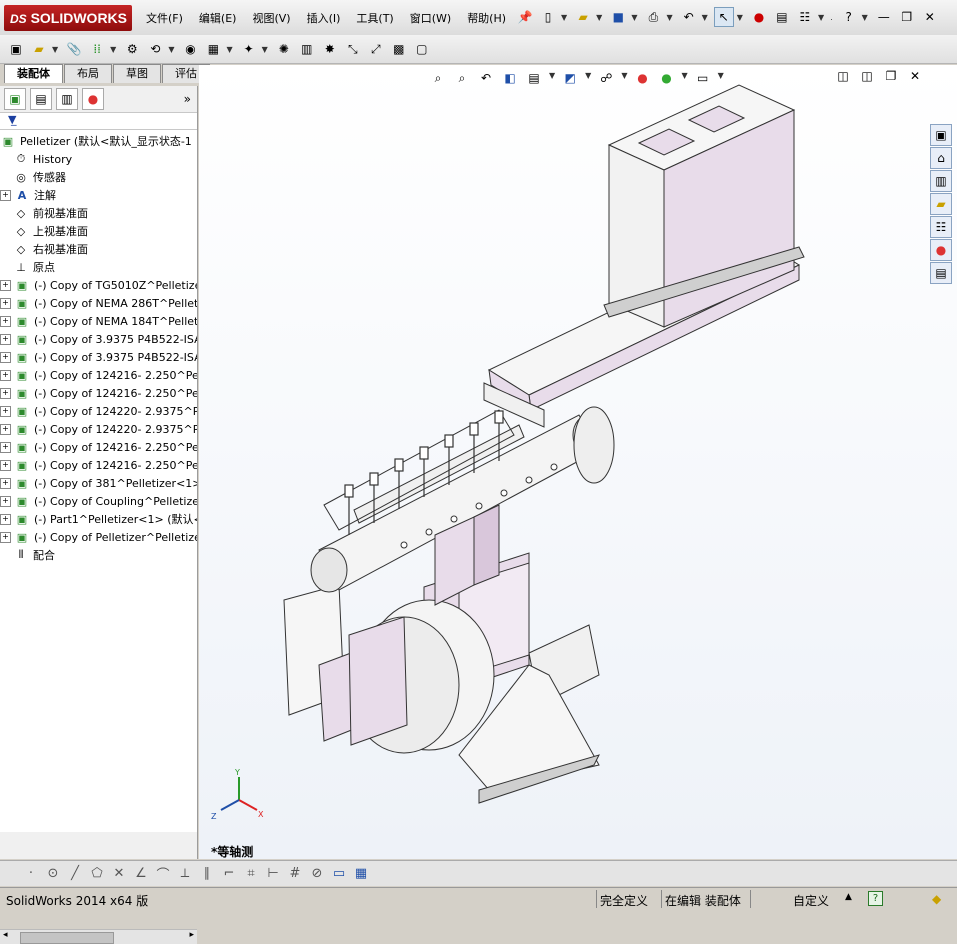  I want to click on quick-tips-help-icon: ?, so click(875, 898).